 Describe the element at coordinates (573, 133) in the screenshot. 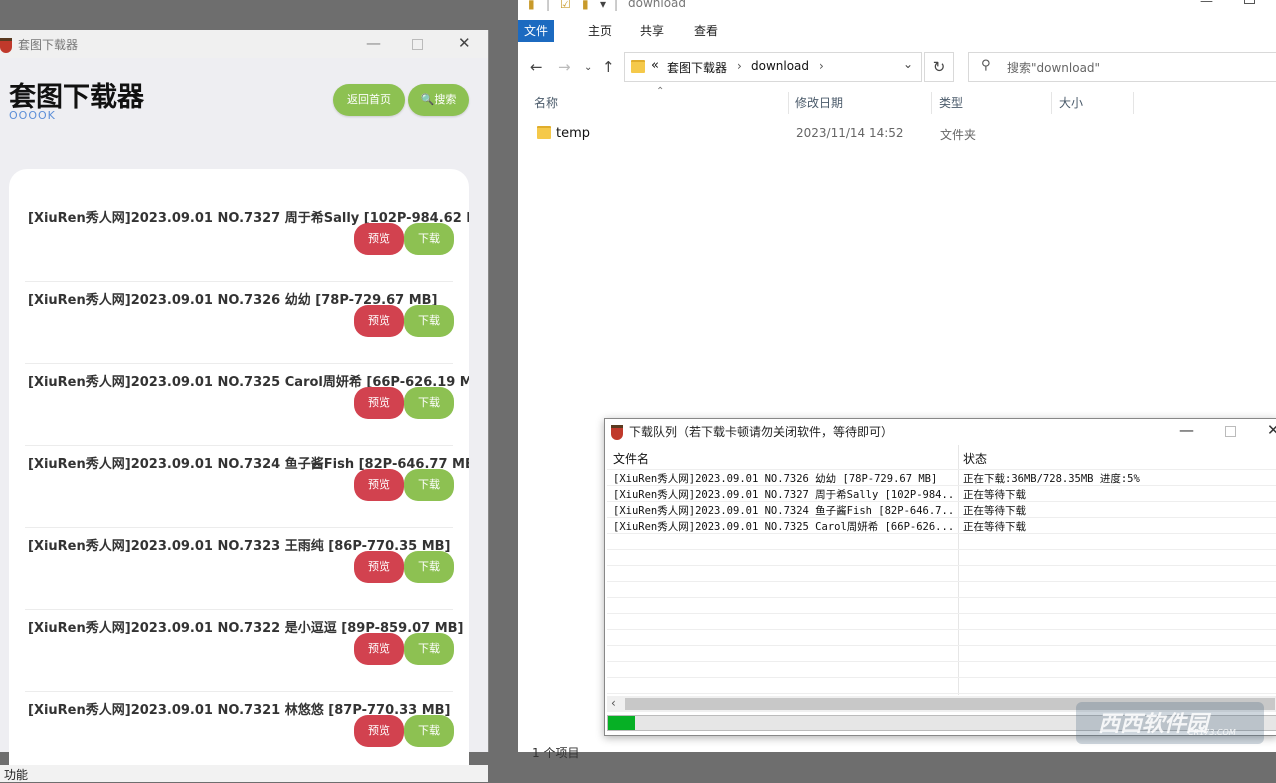

I see `file-name: temp` at that location.